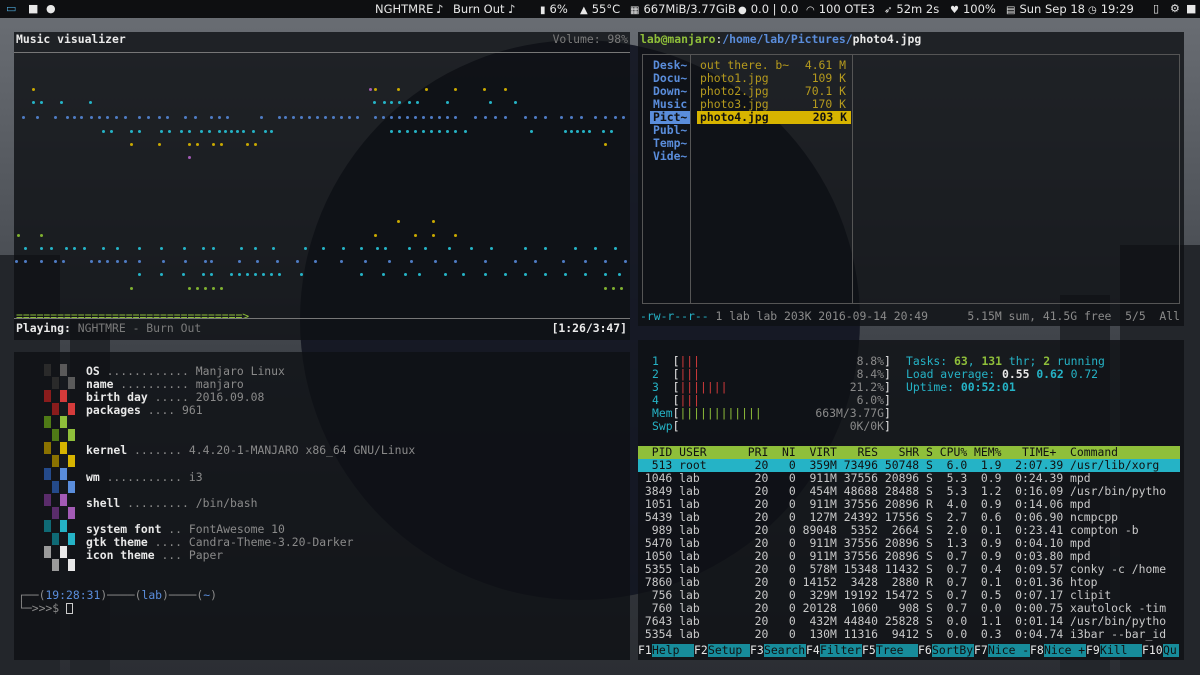 The image size is (1200, 675). Describe the element at coordinates (33, 9) in the screenshot. I see `folder-icon: ■` at that location.